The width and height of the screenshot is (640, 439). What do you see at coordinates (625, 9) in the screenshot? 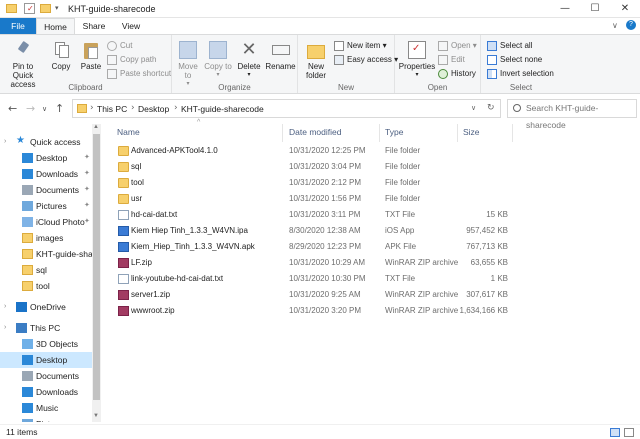
I see `close-button: ✕` at bounding box center [625, 9].